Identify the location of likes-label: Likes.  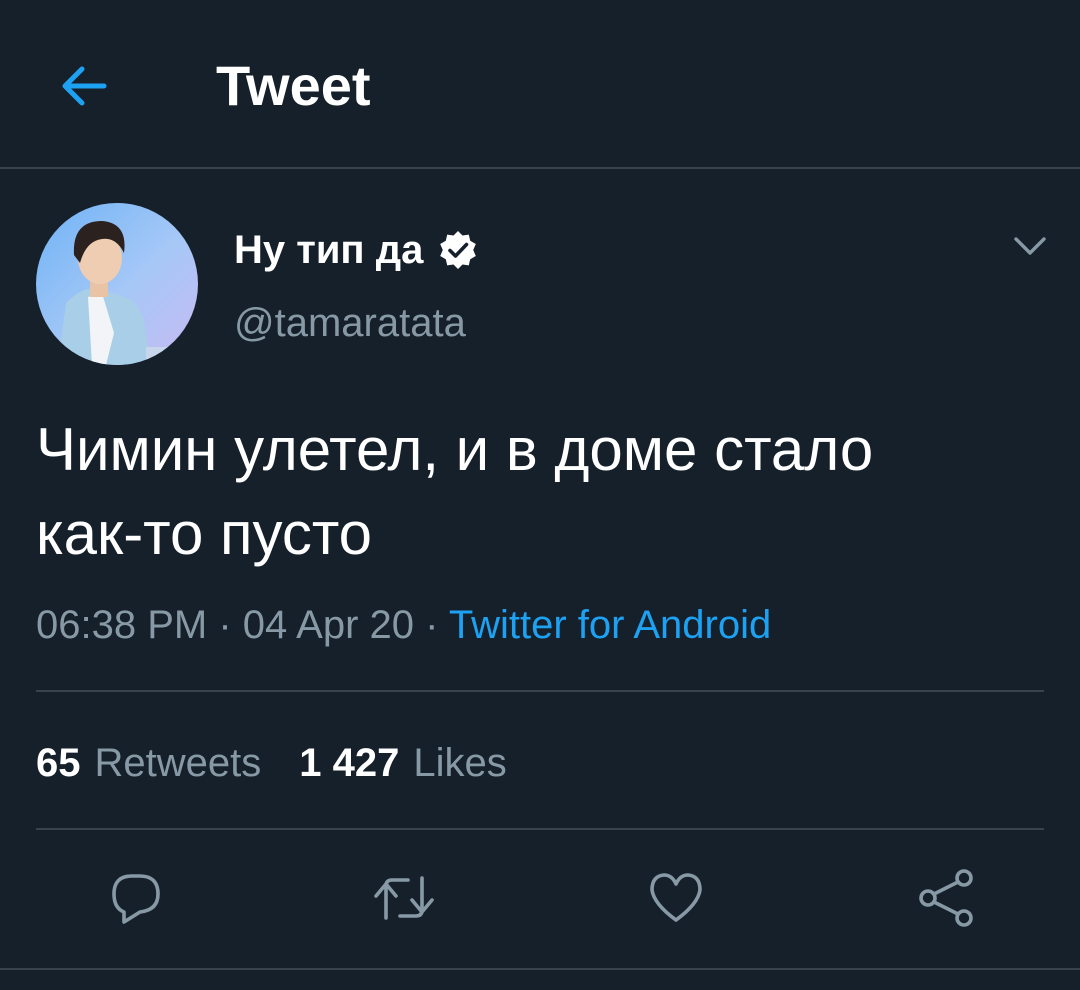
(460, 763).